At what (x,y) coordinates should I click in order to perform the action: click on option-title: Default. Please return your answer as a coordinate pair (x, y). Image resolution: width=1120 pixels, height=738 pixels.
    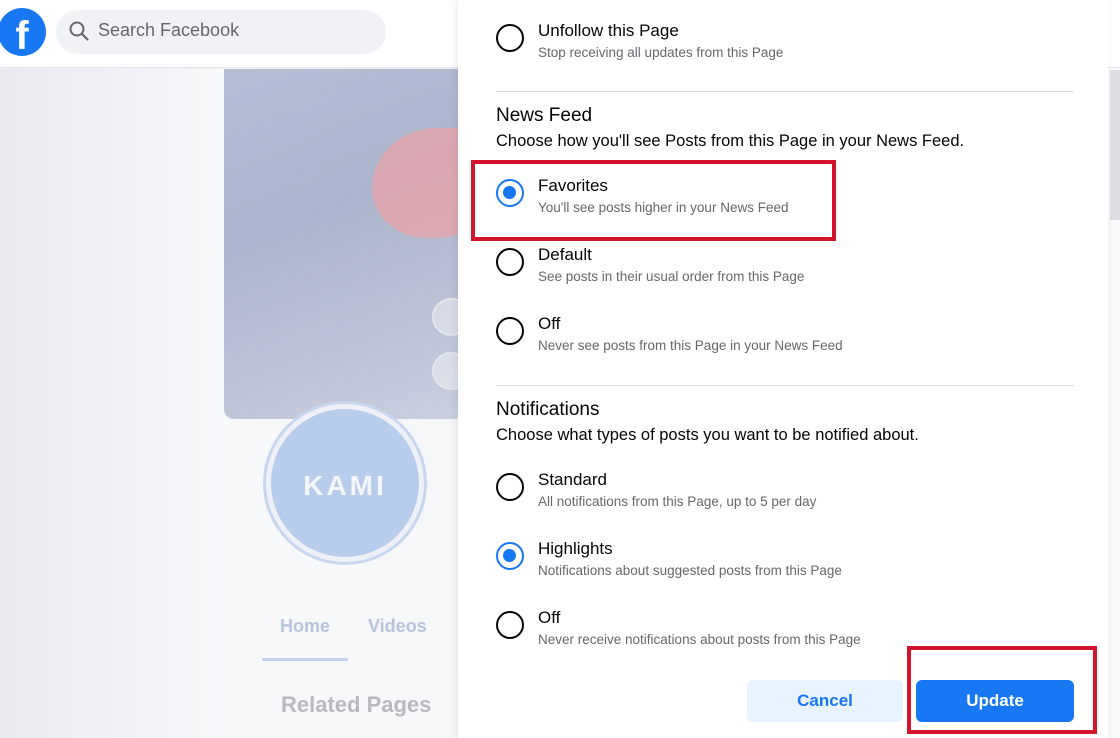
    Looking at the image, I should click on (565, 254).